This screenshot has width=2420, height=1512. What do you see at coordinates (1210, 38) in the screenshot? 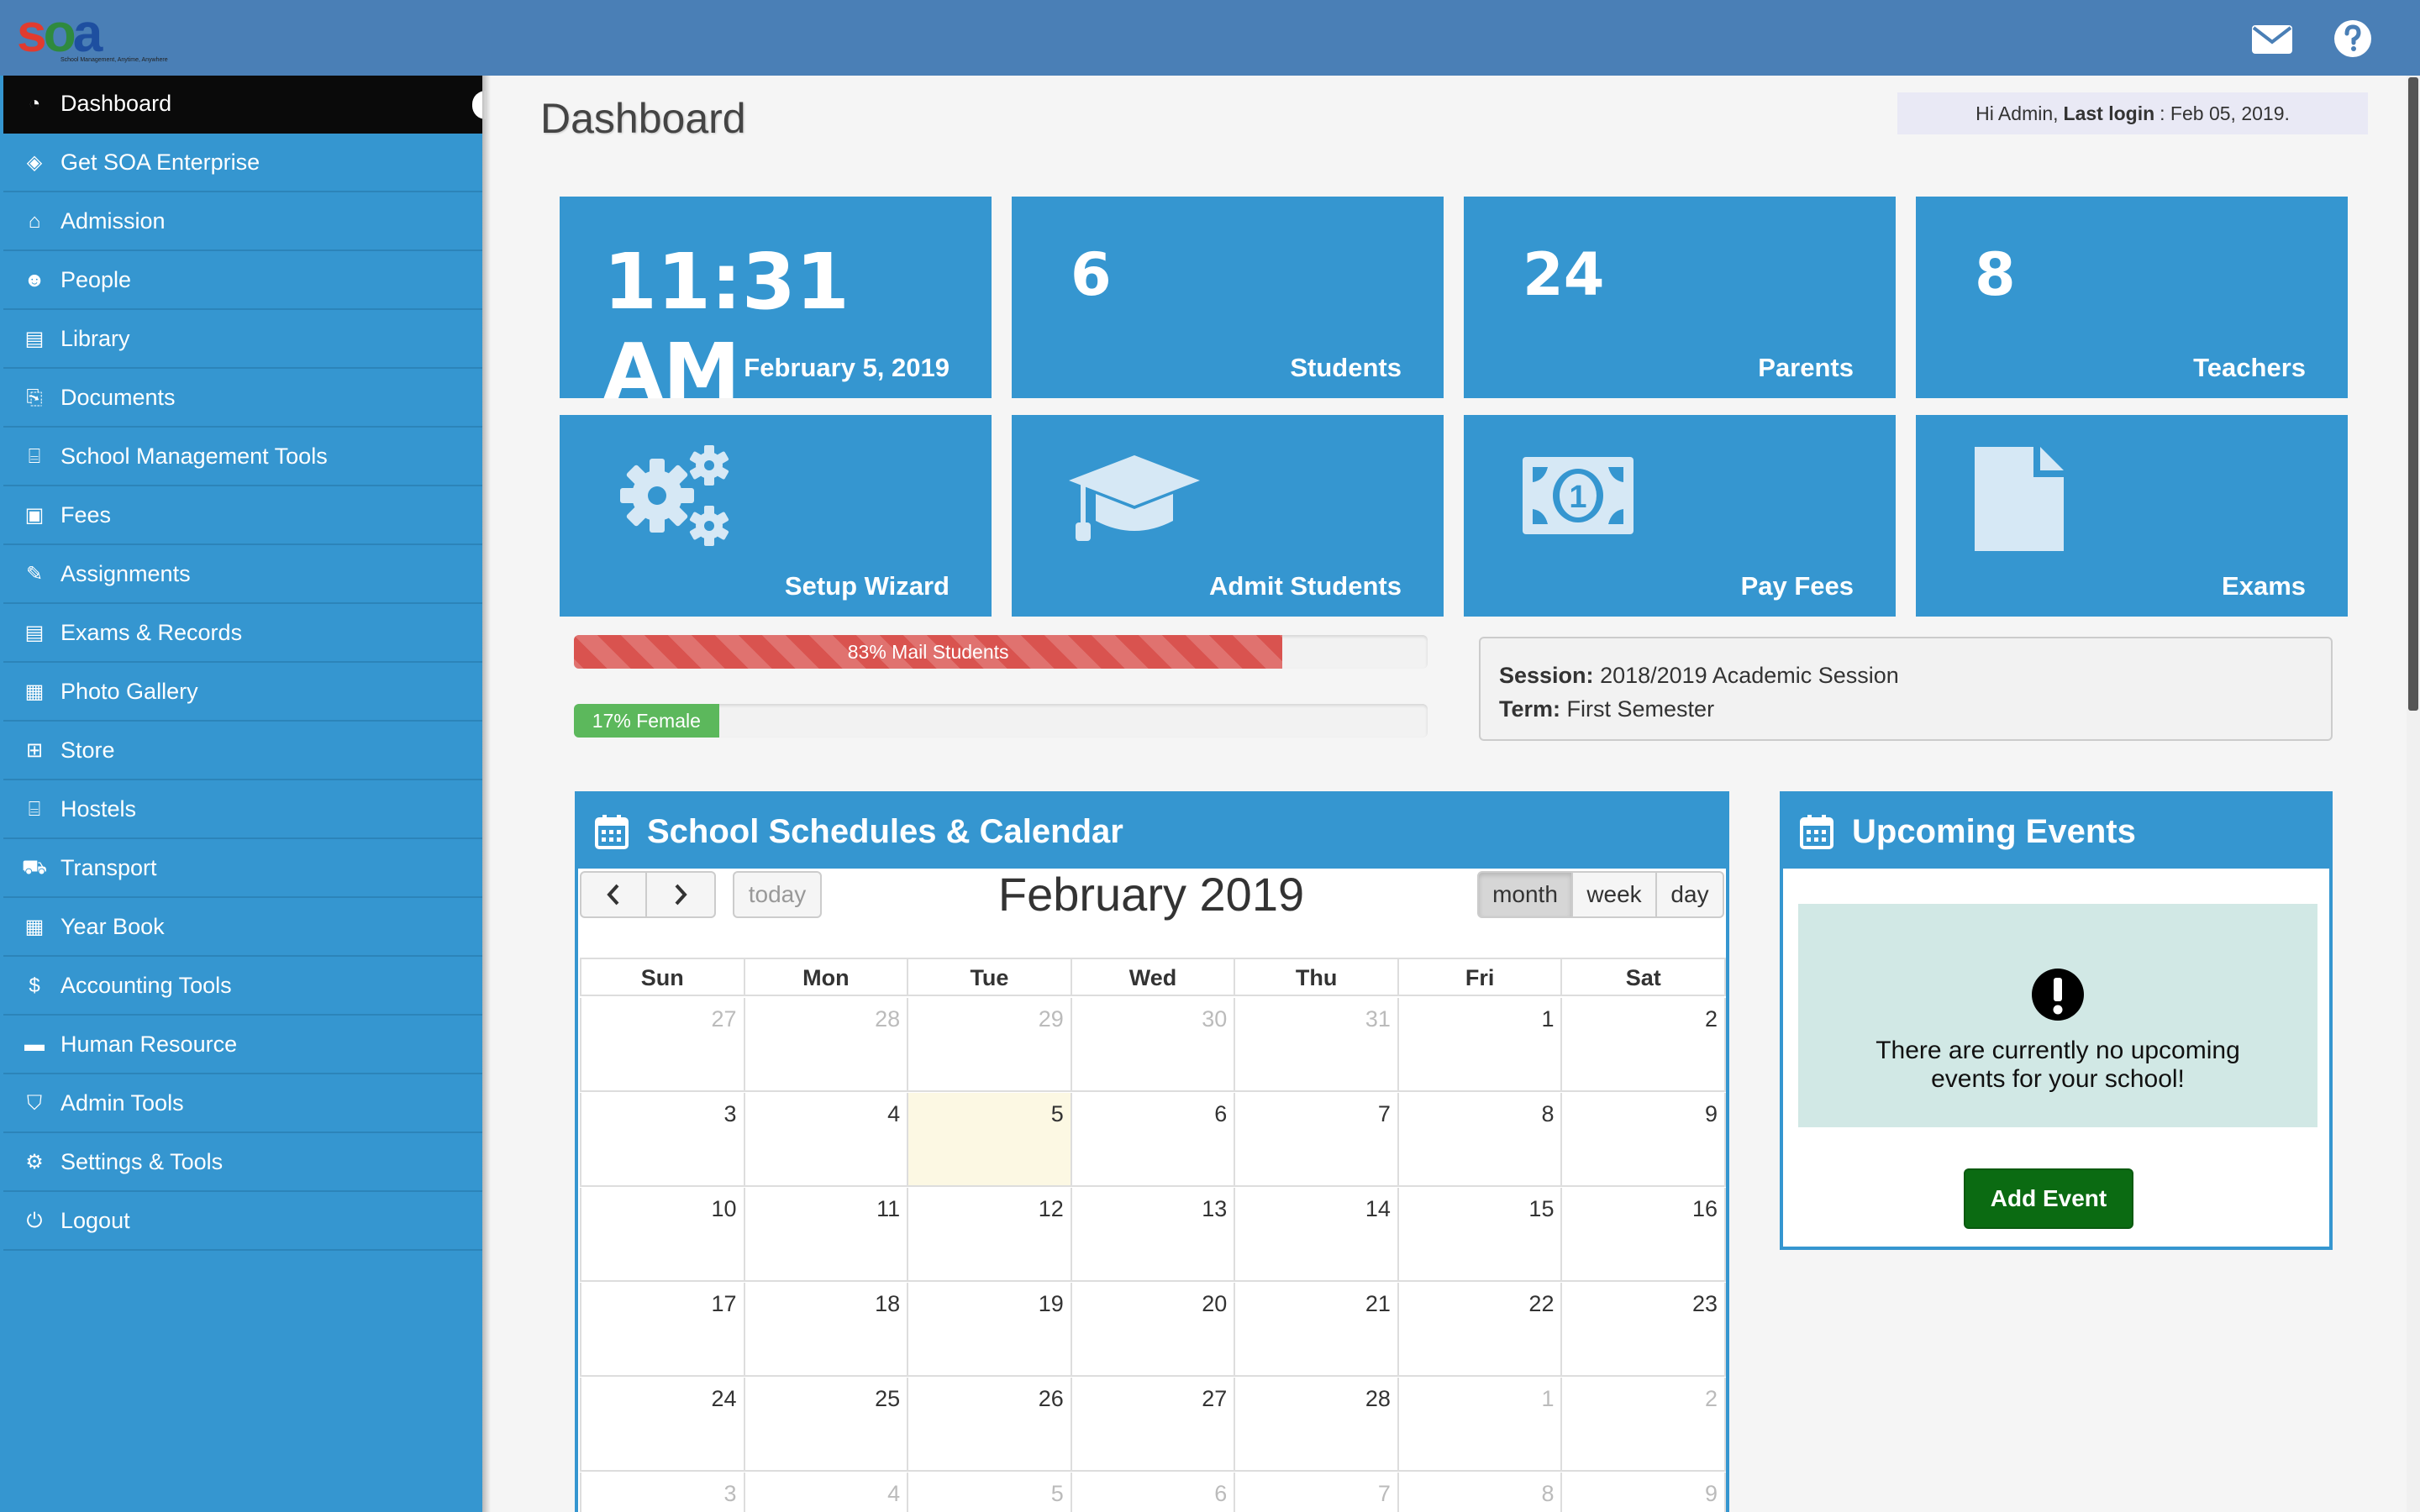
I see `top-bar: soa School Management, Anytime, Anywhere` at bounding box center [1210, 38].